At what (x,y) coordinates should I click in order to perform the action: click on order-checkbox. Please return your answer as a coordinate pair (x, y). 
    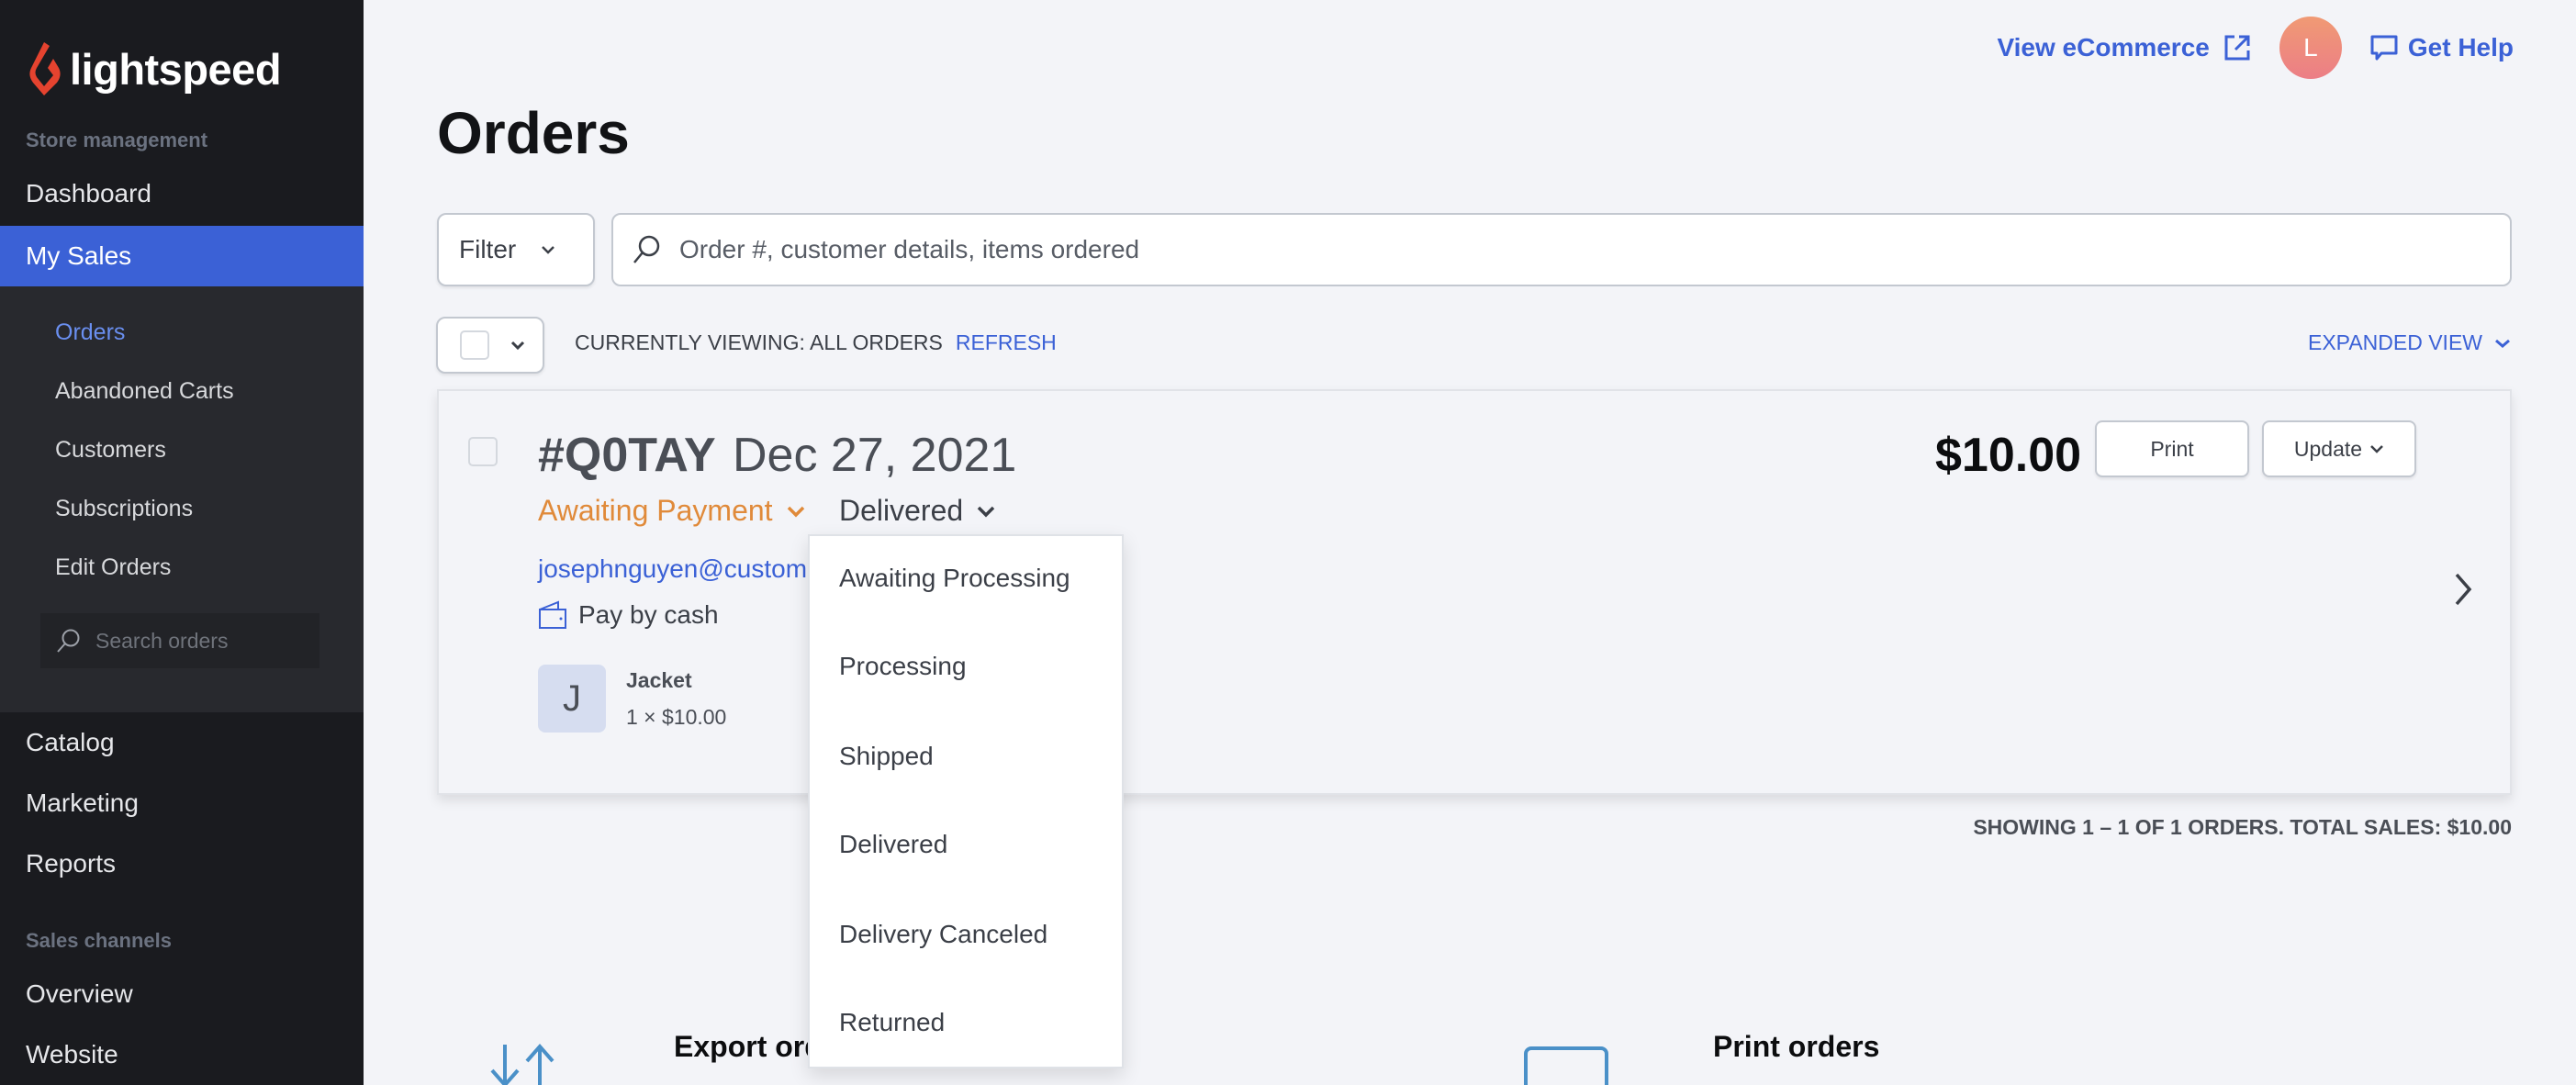
    Looking at the image, I should click on (483, 451).